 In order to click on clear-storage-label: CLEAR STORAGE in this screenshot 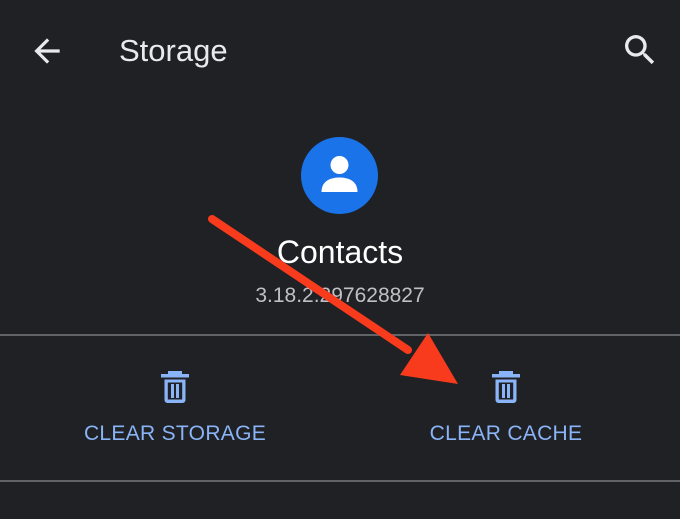, I will do `click(175, 433)`.